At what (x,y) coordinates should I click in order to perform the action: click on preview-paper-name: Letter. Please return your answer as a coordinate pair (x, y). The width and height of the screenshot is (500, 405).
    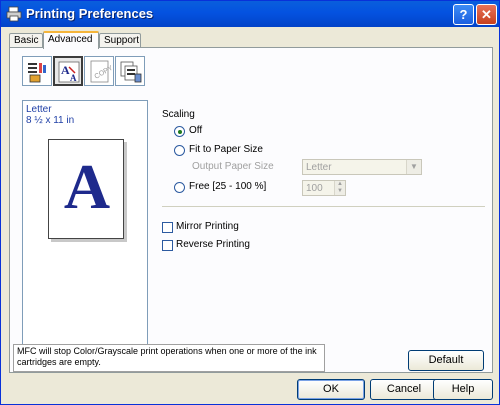
    Looking at the image, I should click on (39, 109).